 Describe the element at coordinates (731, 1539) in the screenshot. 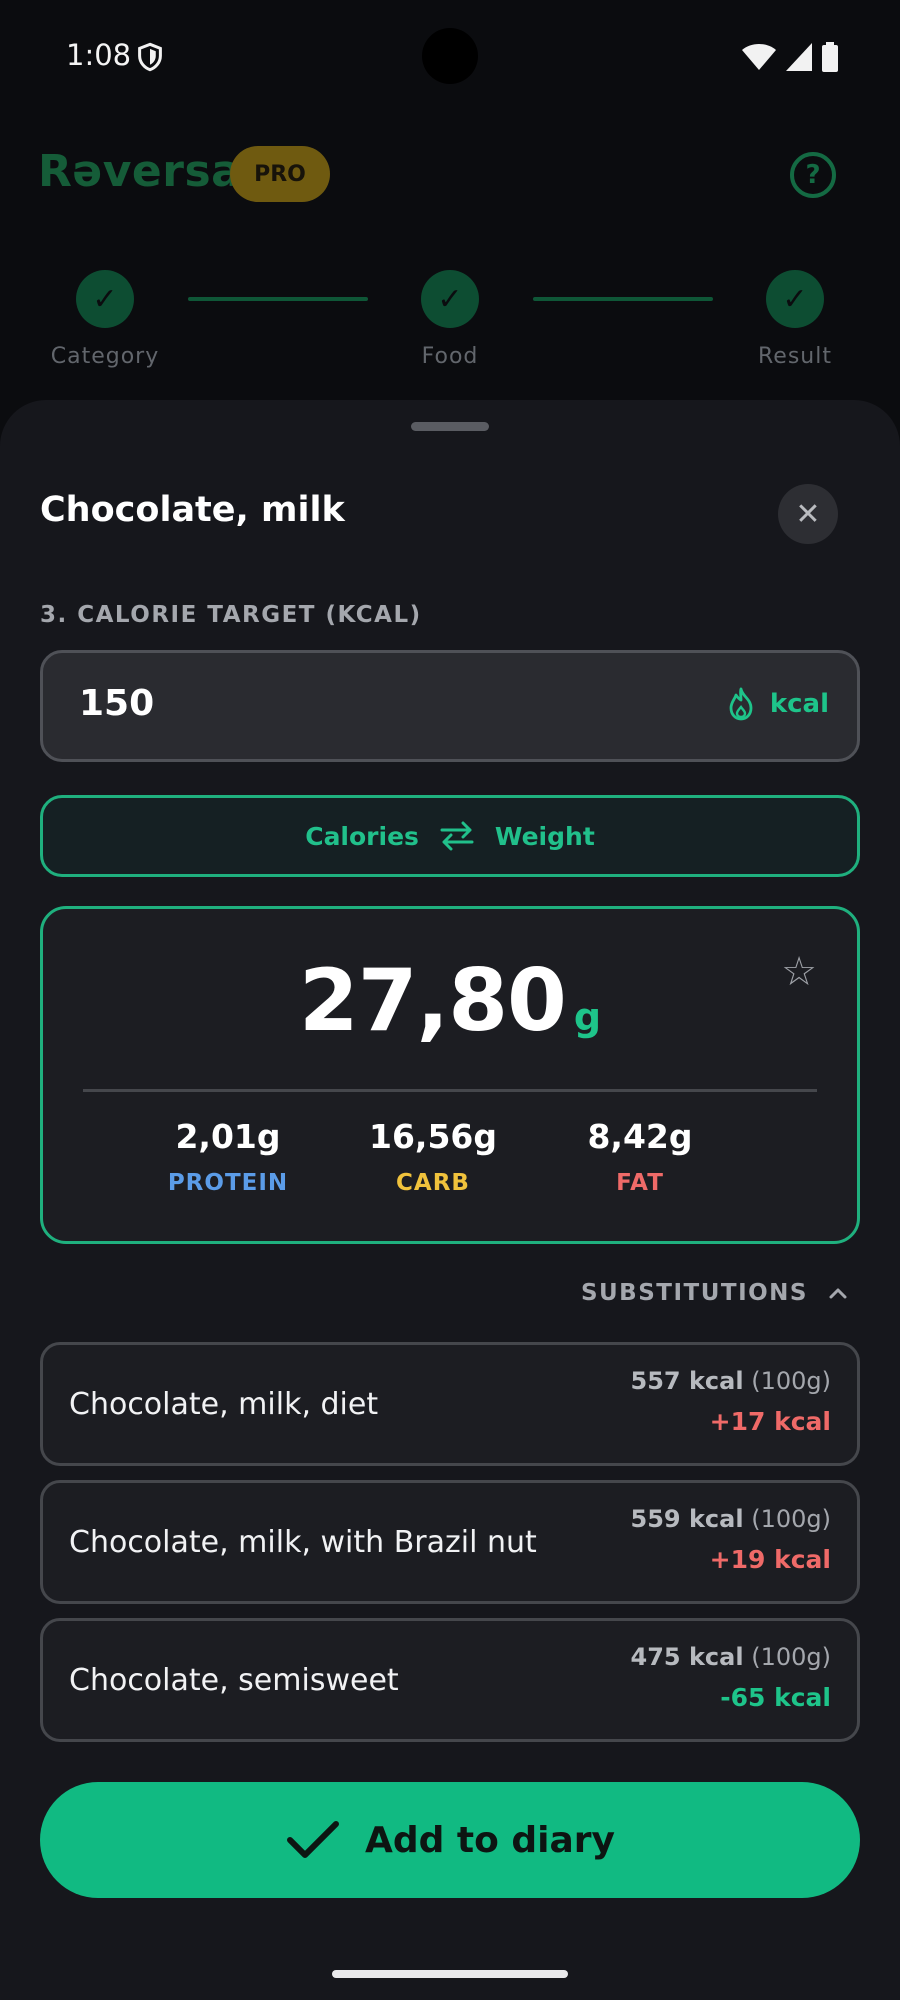

I see `substitution-stats: 559 kcal (100g) +19 kcal` at that location.